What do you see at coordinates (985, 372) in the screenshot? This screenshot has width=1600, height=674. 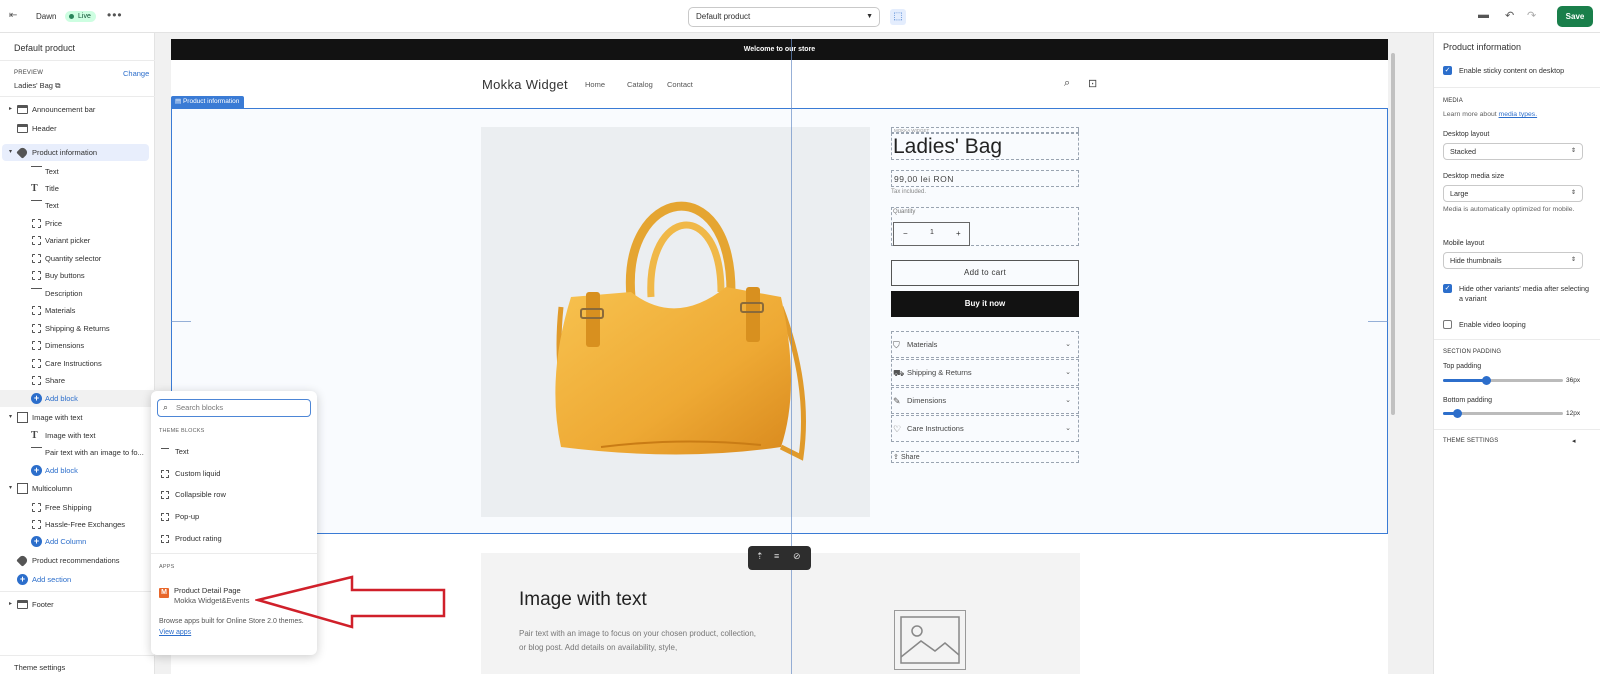 I see `collapsible-shipping-returns: ⛟ Shipping & Returns ⌄` at bounding box center [985, 372].